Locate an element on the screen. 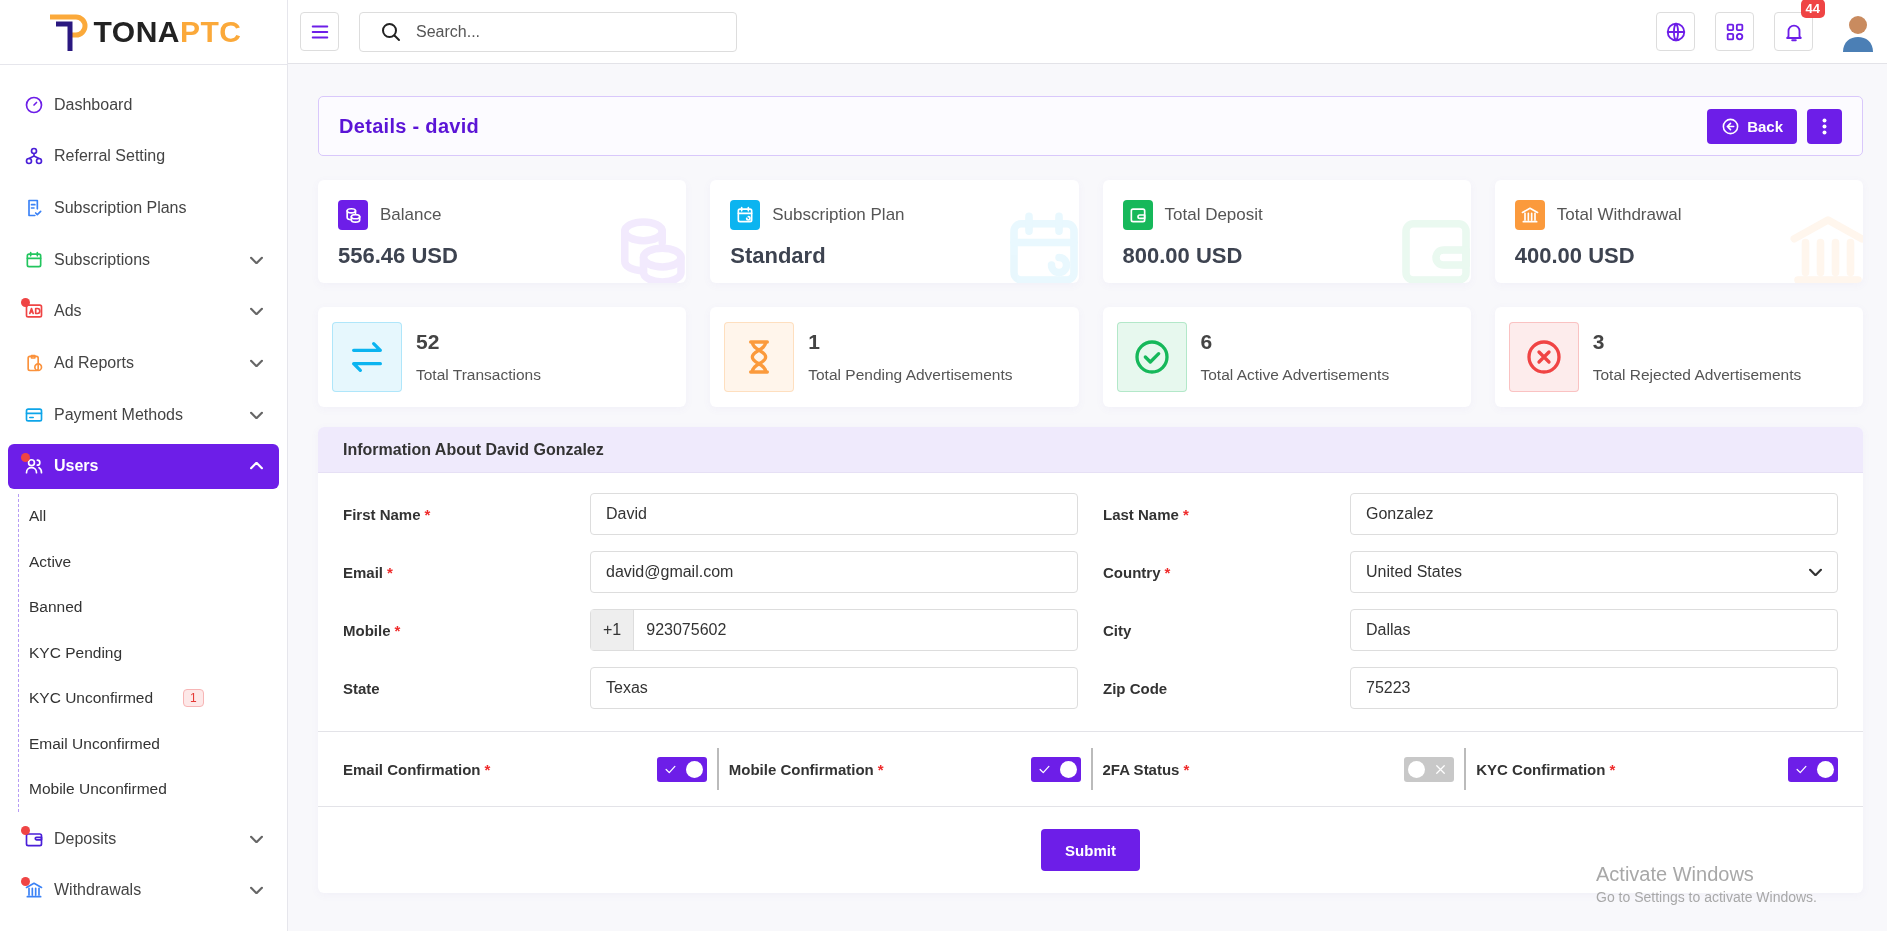 This screenshot has width=1887, height=931. field-label: KYC Confirmation * is located at coordinates (1546, 769).